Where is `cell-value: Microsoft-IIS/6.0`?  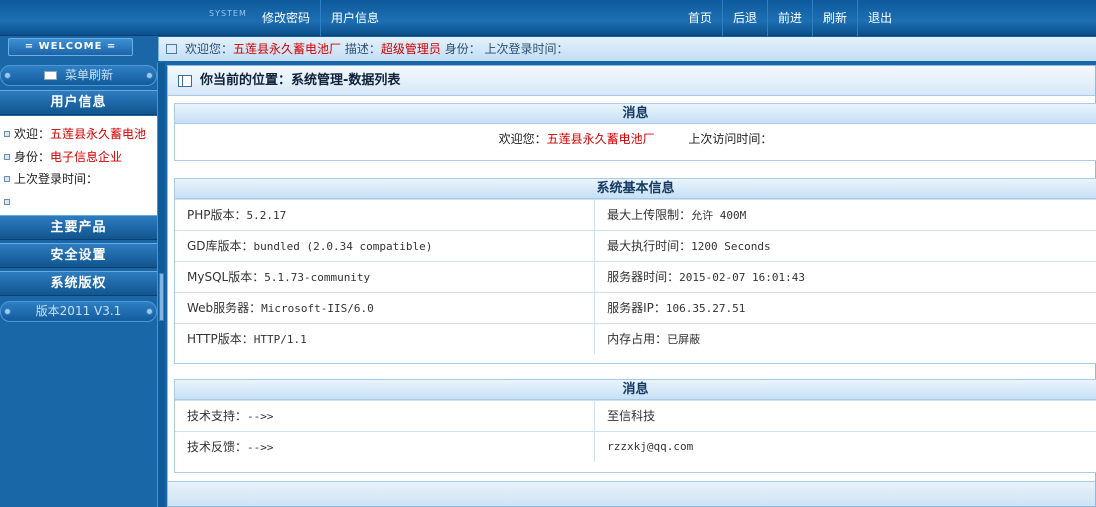
cell-value: Microsoft-IIS/6.0 is located at coordinates (317, 308).